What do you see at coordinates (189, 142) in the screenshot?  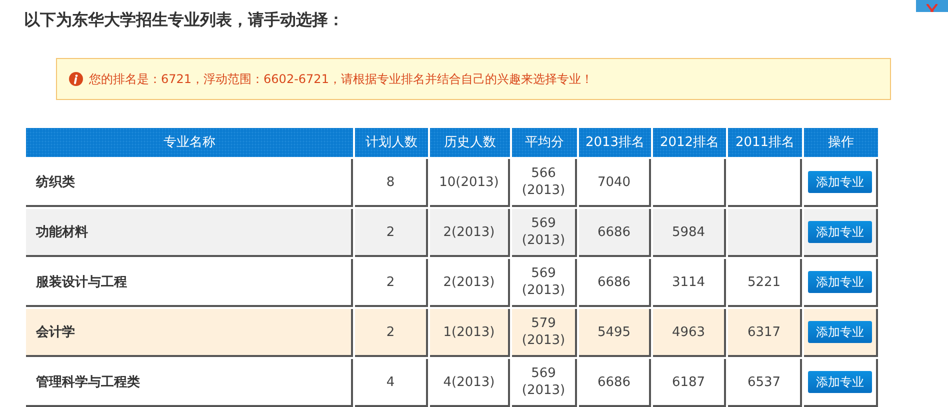 I see `column-header: 专业名称` at bounding box center [189, 142].